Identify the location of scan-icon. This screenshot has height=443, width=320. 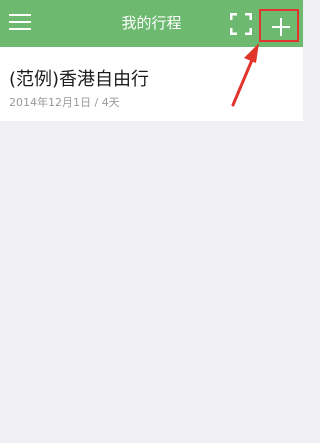
(241, 24).